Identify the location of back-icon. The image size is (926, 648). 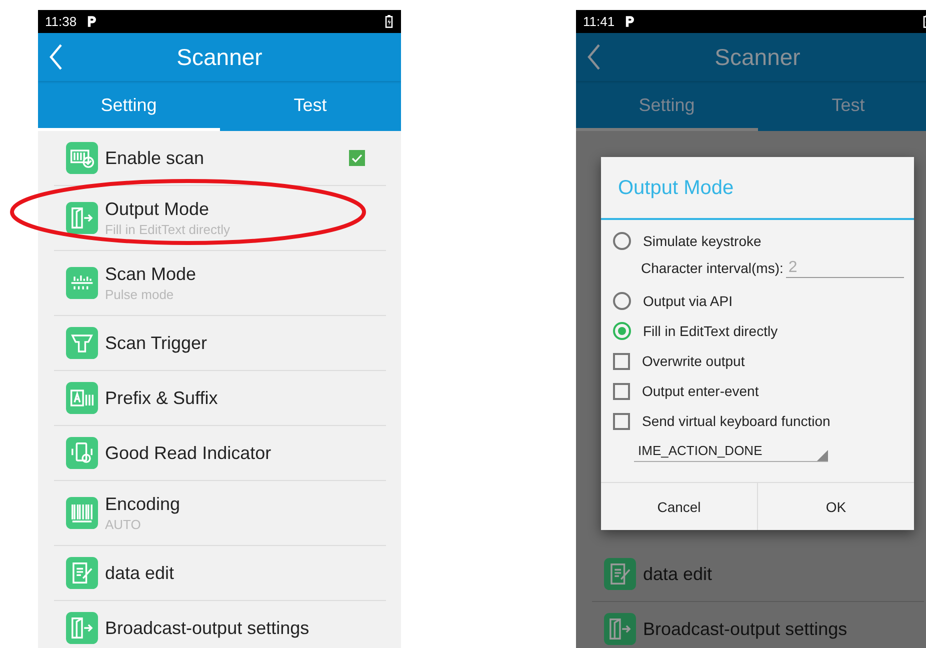
(594, 57).